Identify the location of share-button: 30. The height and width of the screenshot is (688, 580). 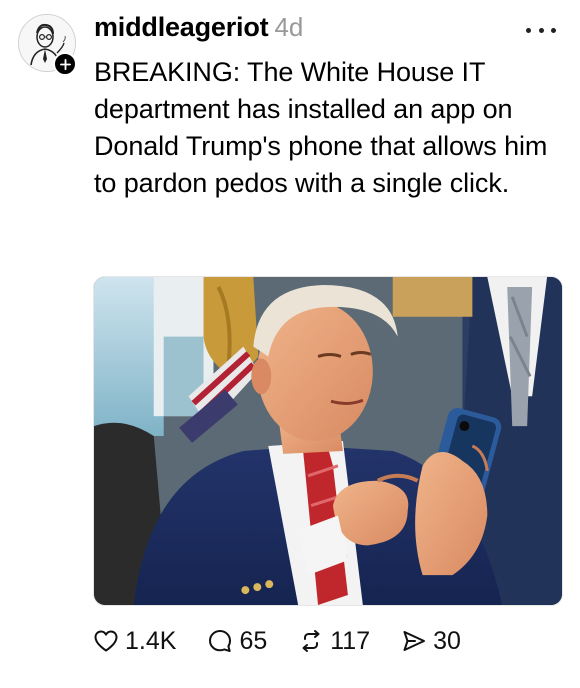
(430, 641).